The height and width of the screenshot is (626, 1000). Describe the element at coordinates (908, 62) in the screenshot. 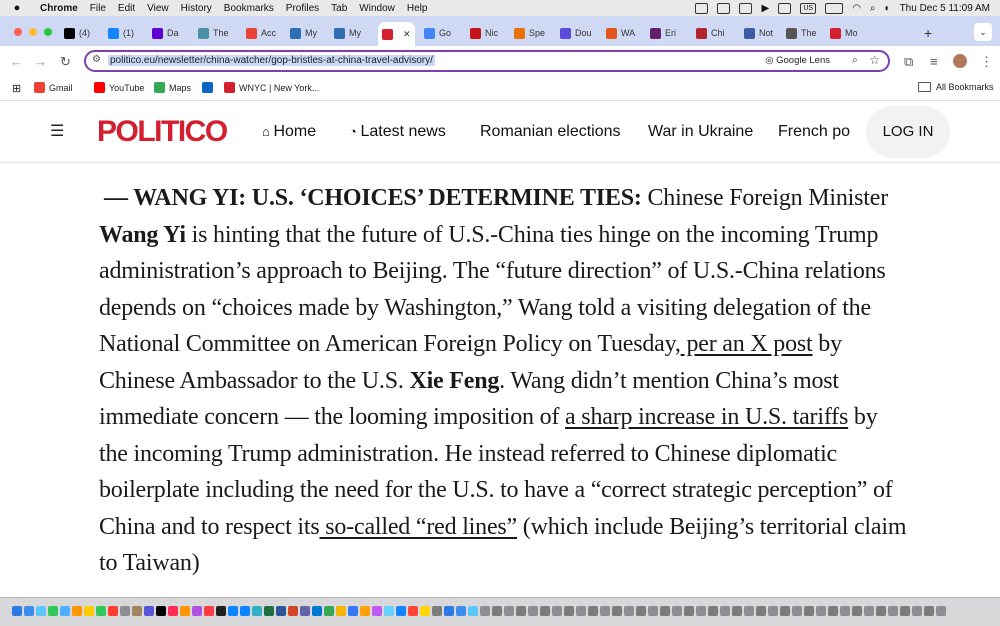

I see `extension-icon: ⧉` at that location.